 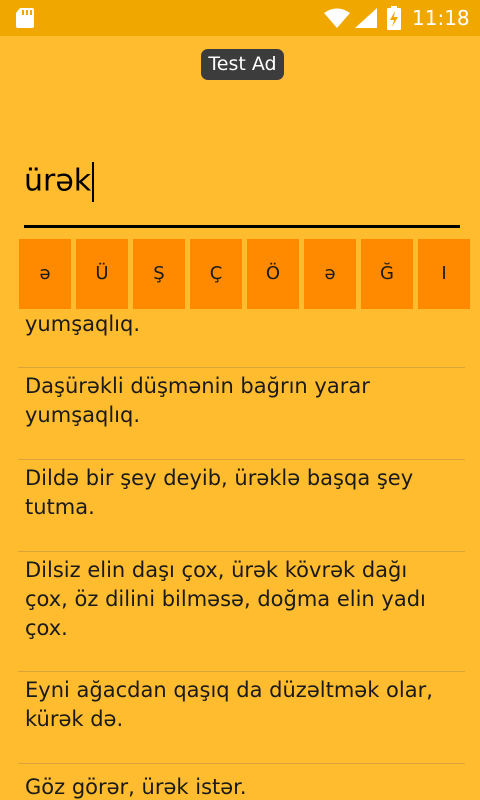 I want to click on wifi-icon, so click(x=337, y=18).